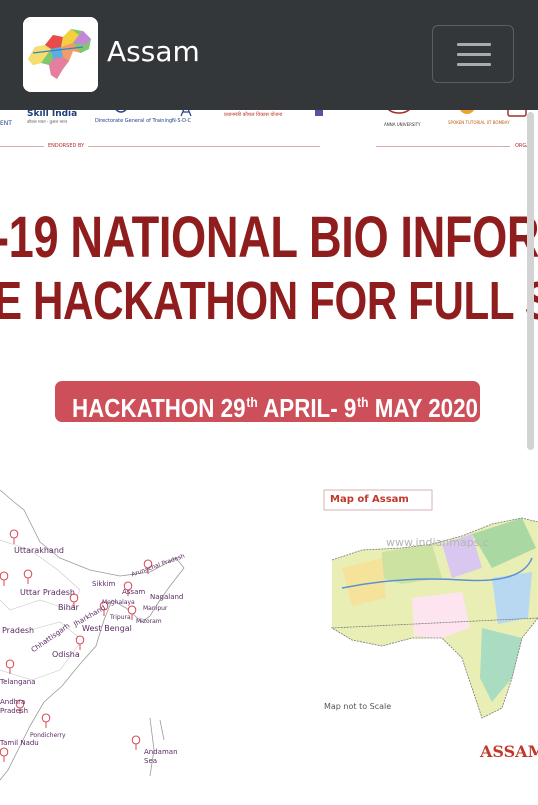 The width and height of the screenshot is (538, 805). Describe the element at coordinates (269, 55) in the screenshot. I see `top-navbar: Assam` at that location.